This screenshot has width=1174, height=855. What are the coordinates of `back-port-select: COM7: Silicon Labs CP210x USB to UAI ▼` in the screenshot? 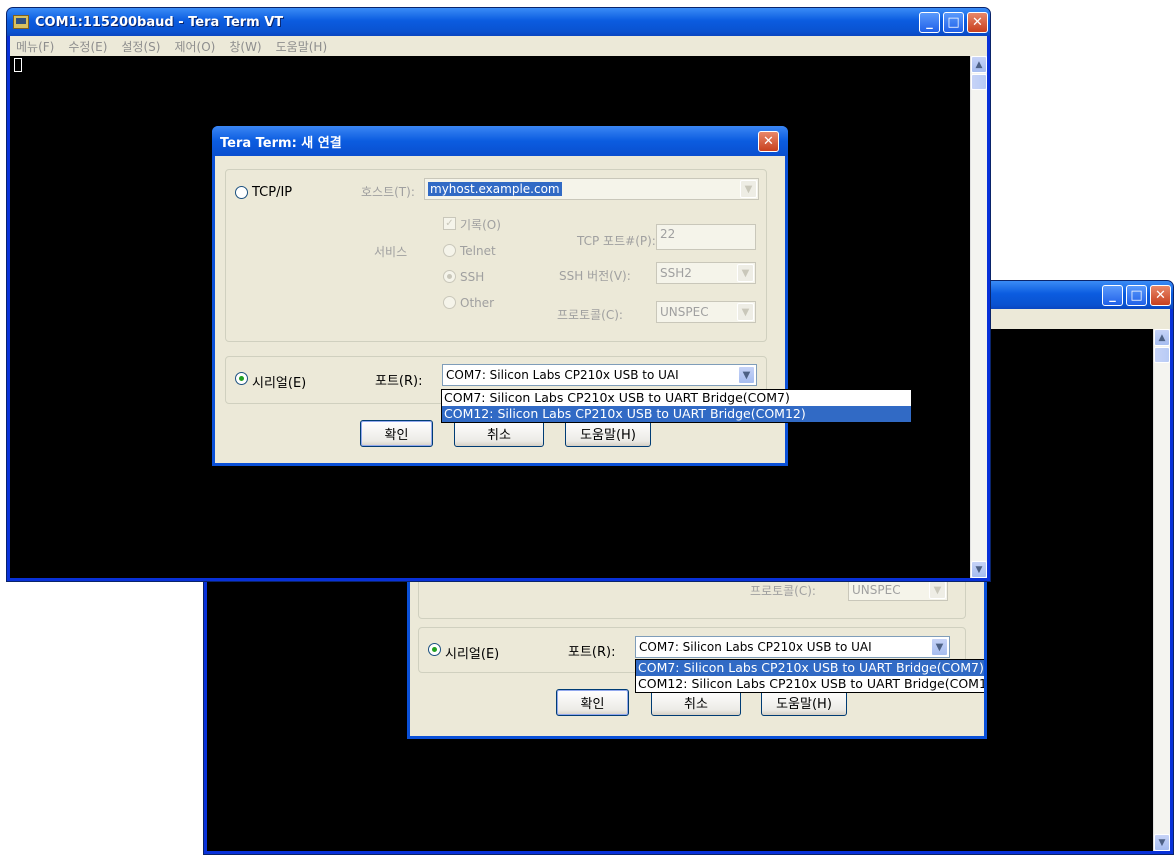 It's located at (792, 647).